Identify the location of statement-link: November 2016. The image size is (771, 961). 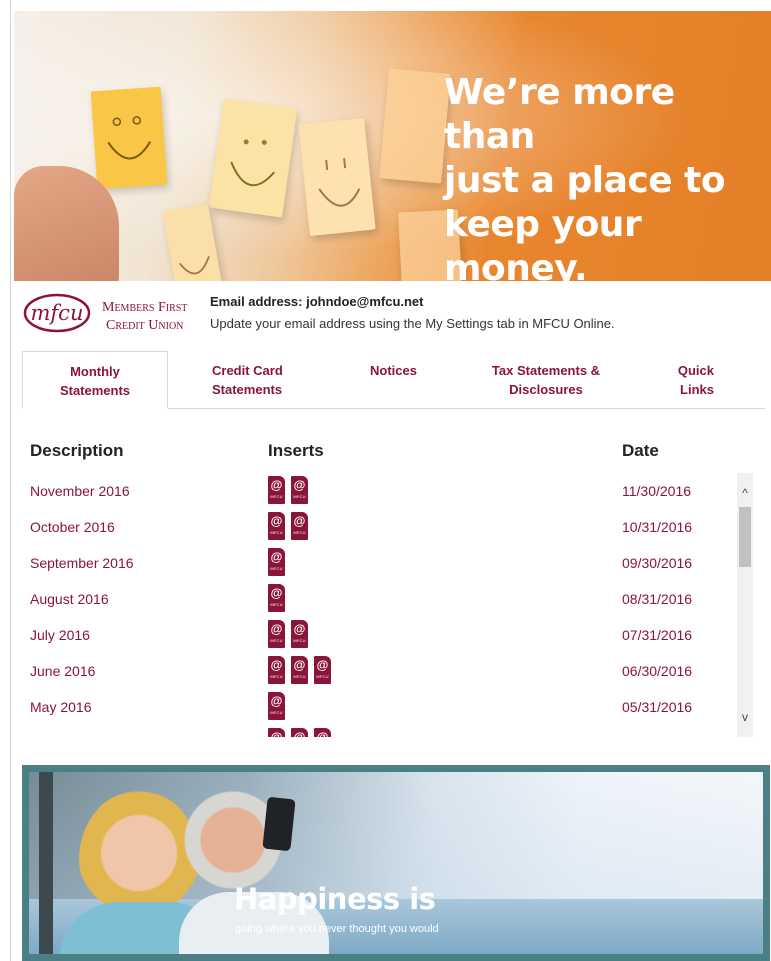
(80, 491).